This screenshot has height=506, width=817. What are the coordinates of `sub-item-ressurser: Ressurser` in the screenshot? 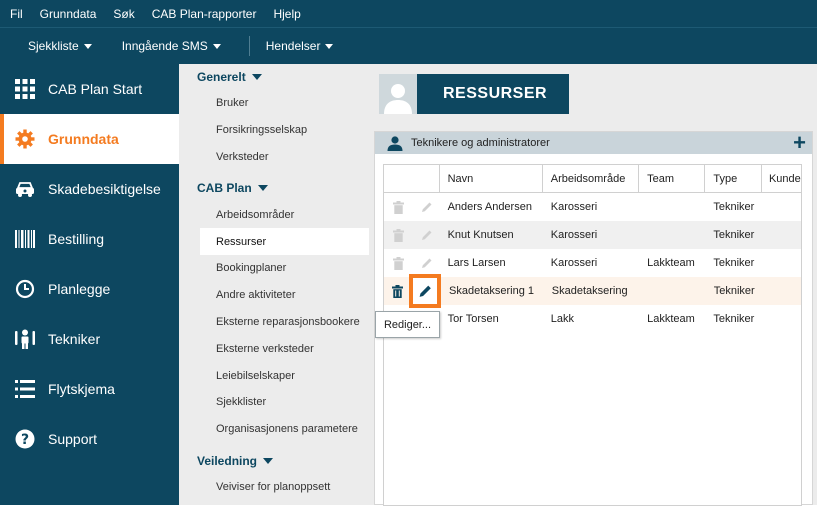 It's located at (284, 241).